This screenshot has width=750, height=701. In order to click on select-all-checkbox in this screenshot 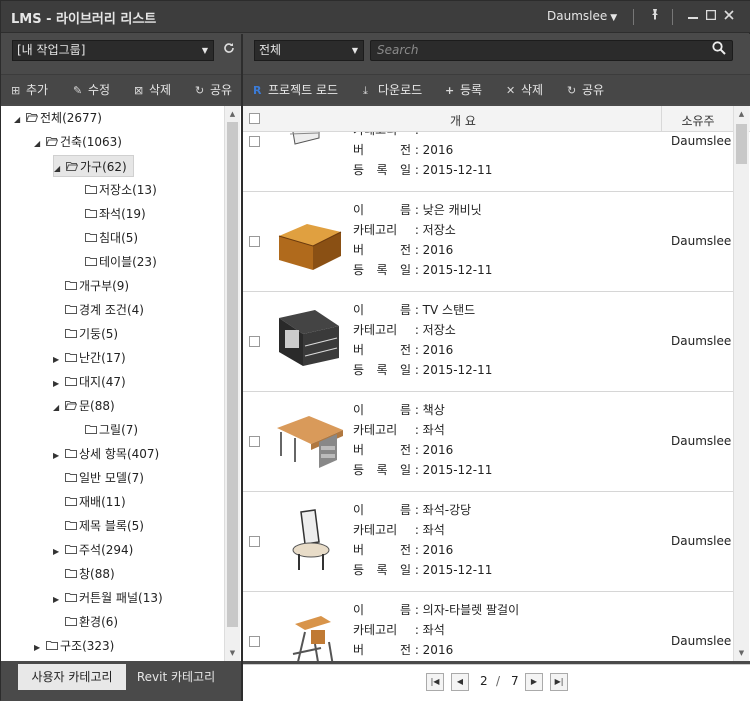, I will do `click(254, 118)`.